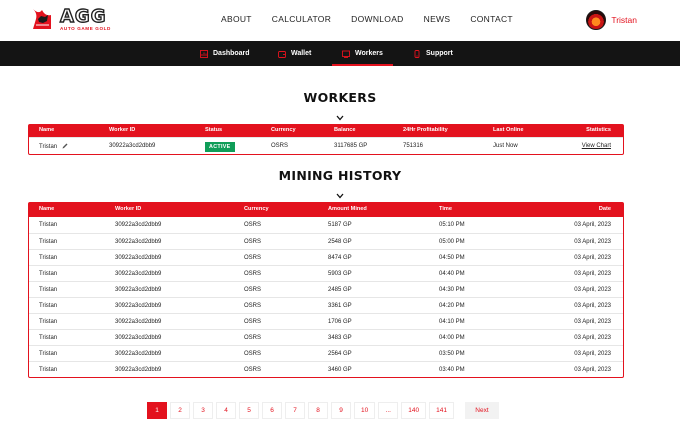 This screenshot has height=427, width=680. I want to click on subnav-support: Support, so click(433, 53).